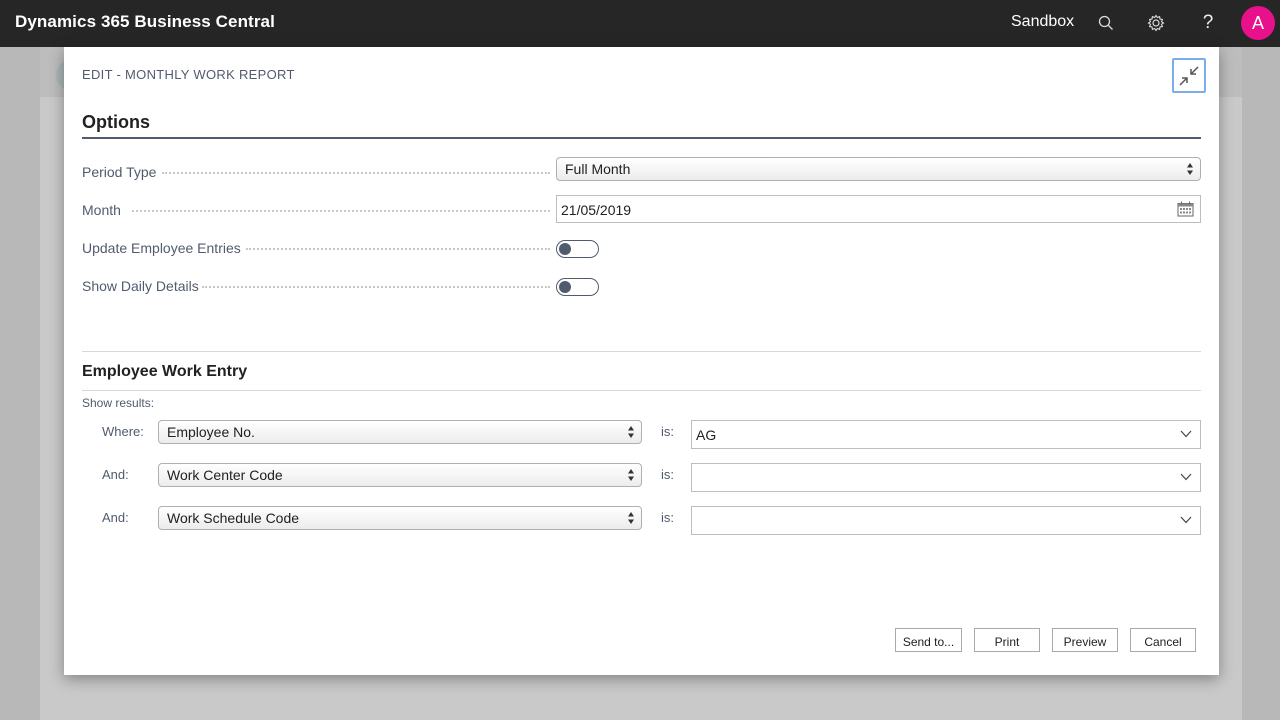  I want to click on show-daily-details-label: Show Daily Details, so click(140, 286).